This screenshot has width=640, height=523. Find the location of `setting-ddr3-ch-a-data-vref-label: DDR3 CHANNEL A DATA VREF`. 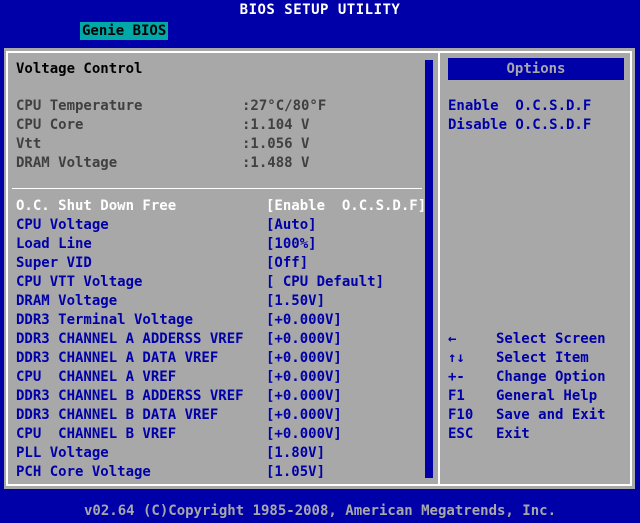

setting-ddr3-ch-a-data-vref-label: DDR3 CHANNEL A DATA VREF is located at coordinates (117, 358).